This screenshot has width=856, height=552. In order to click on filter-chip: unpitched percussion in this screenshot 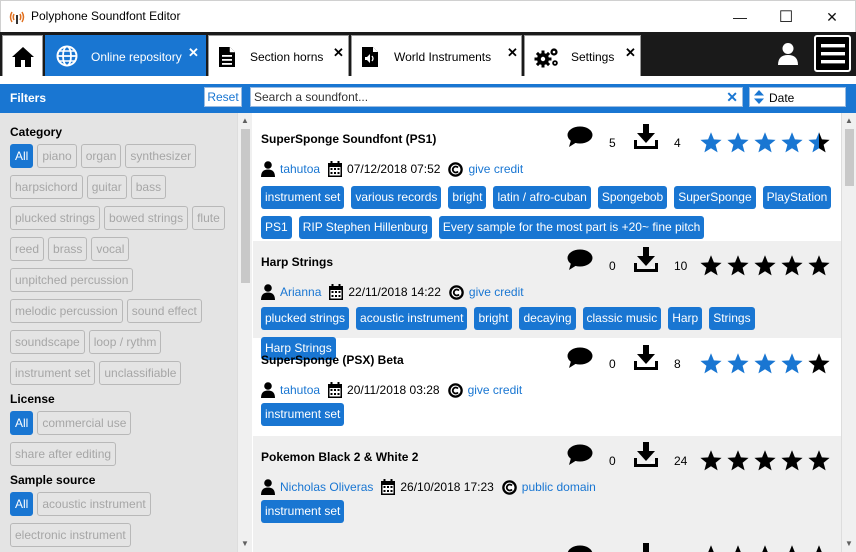, I will do `click(72, 280)`.